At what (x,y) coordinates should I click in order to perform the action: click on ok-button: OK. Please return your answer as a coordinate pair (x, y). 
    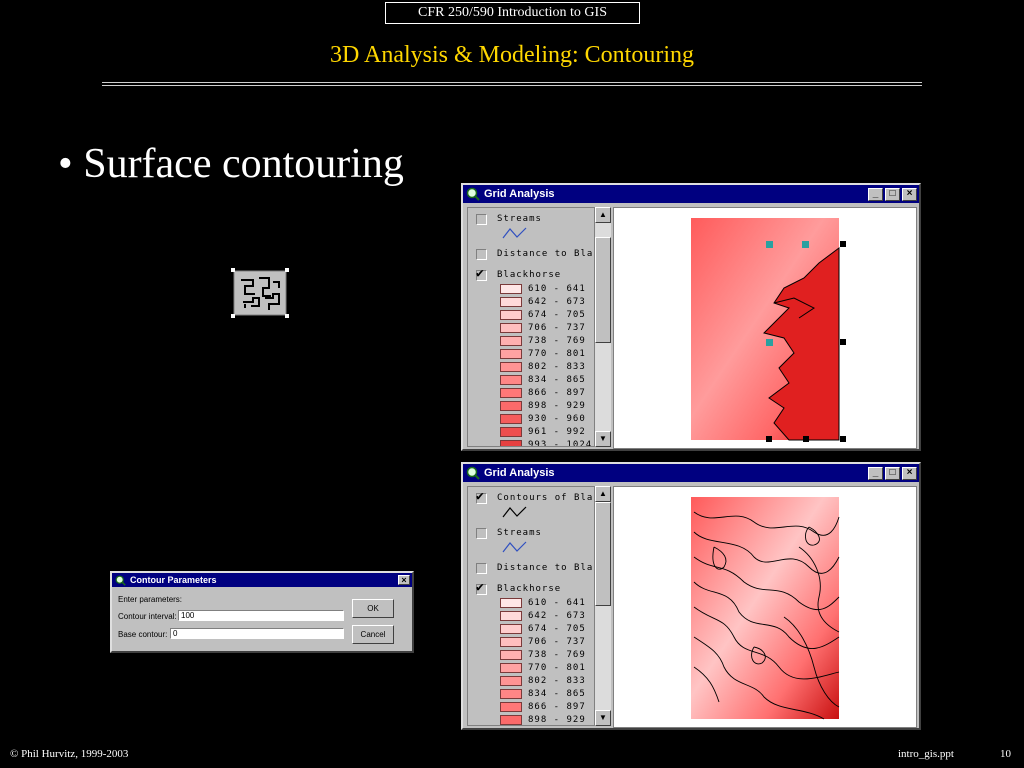
    Looking at the image, I should click on (373, 608).